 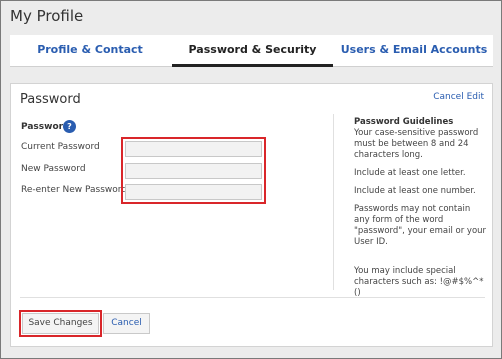 I want to click on tab-password-security: Password & Security, so click(x=252, y=51).